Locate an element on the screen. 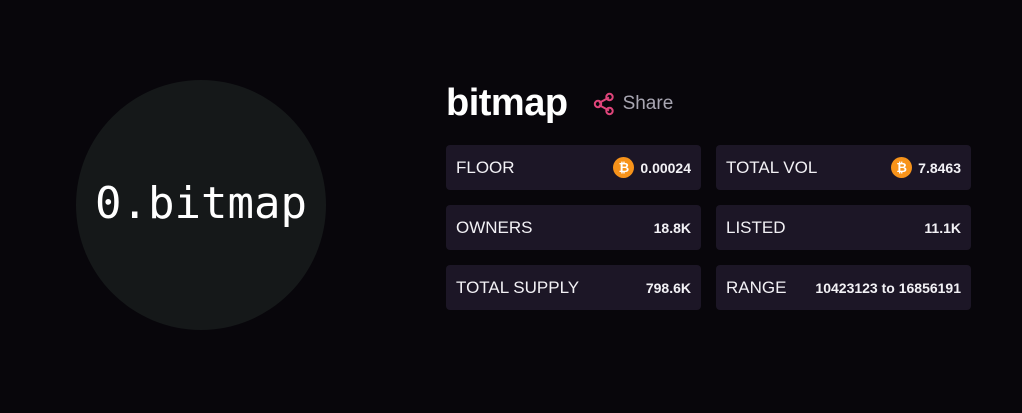  title-row: bitmap Share is located at coordinates (559, 103).